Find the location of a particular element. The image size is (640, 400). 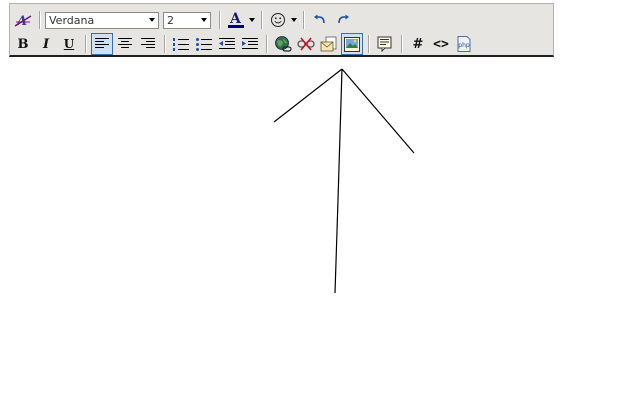

arrow-shaft is located at coordinates (338, 181).